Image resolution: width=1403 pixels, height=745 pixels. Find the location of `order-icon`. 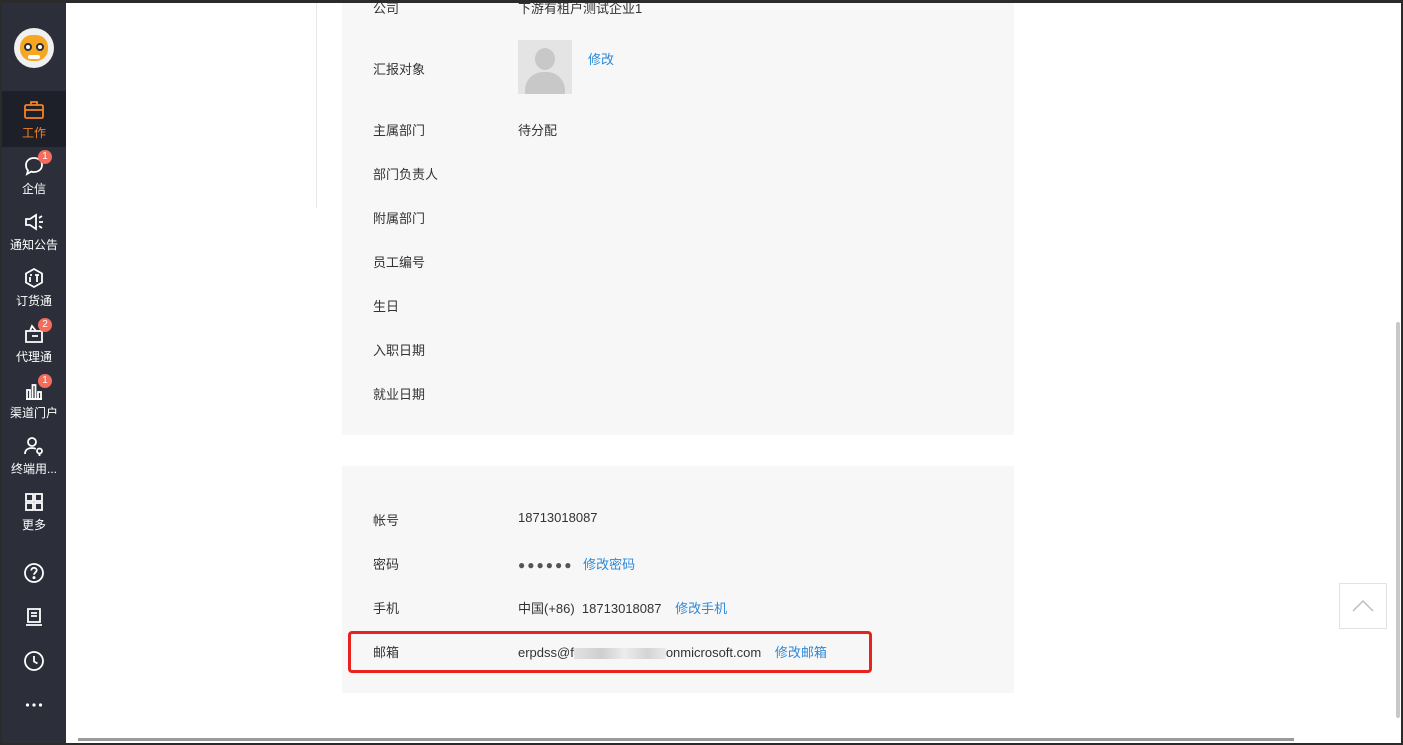

order-icon is located at coordinates (34, 278).